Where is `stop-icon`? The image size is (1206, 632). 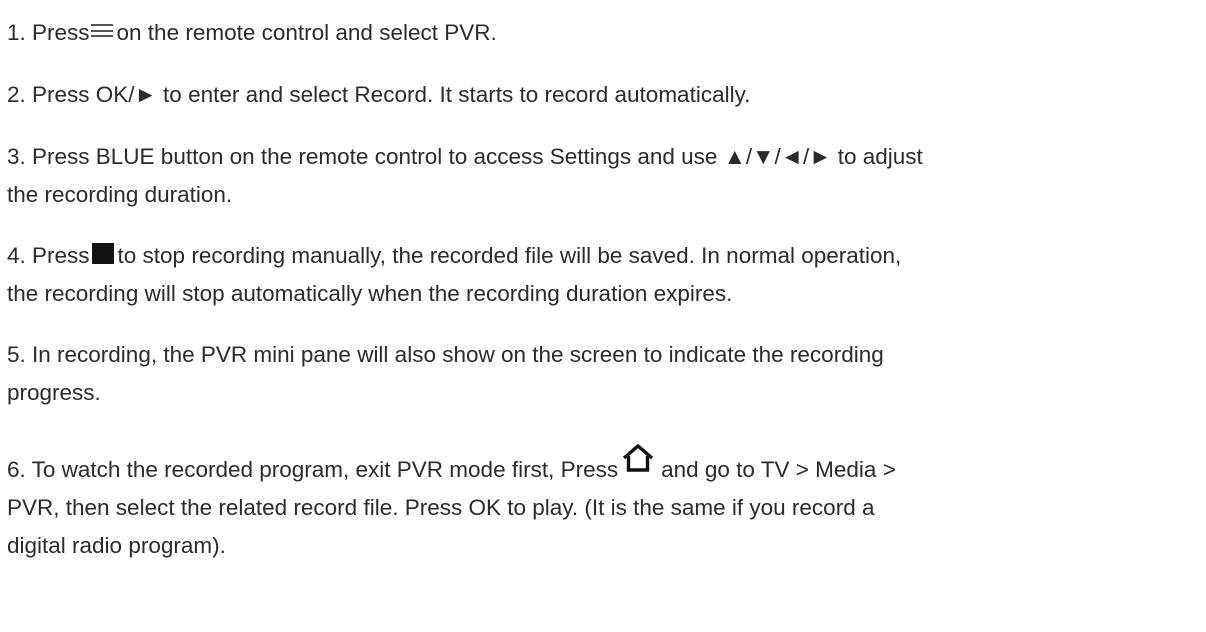 stop-icon is located at coordinates (102, 253).